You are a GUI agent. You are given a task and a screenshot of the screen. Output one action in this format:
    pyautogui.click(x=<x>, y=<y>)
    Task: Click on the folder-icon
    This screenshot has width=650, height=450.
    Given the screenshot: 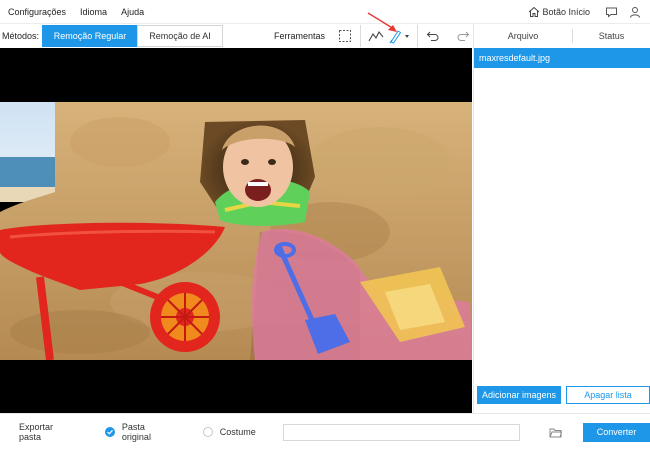 What is the action you would take?
    pyautogui.click(x=555, y=432)
    